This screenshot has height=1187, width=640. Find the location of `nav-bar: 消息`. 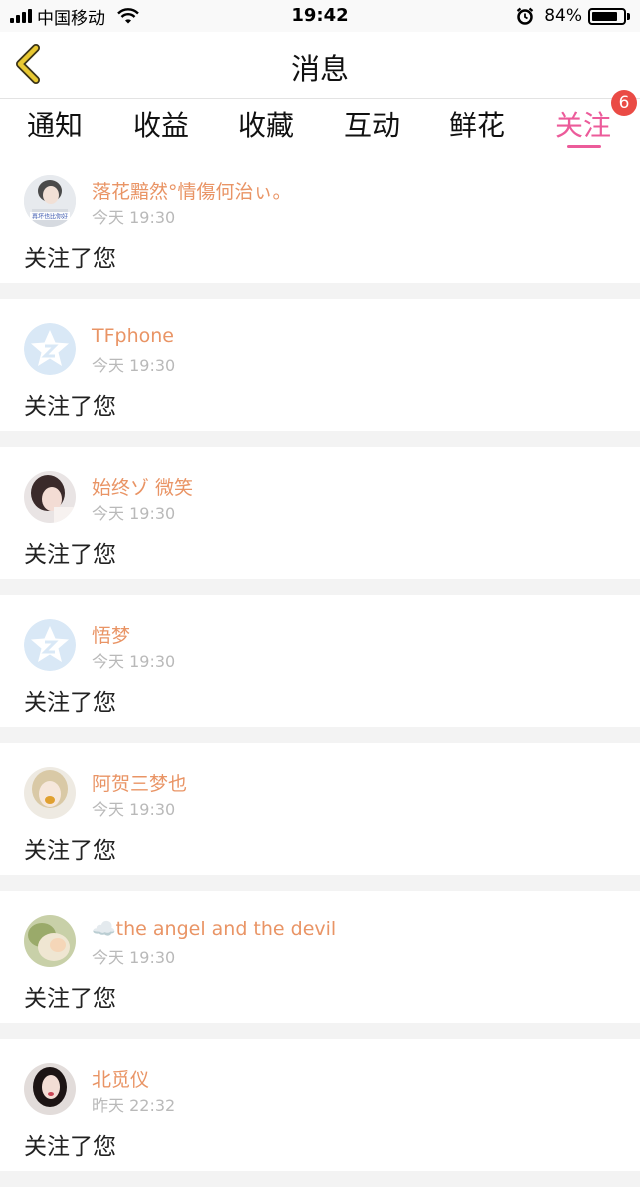

nav-bar: 消息 is located at coordinates (320, 65).